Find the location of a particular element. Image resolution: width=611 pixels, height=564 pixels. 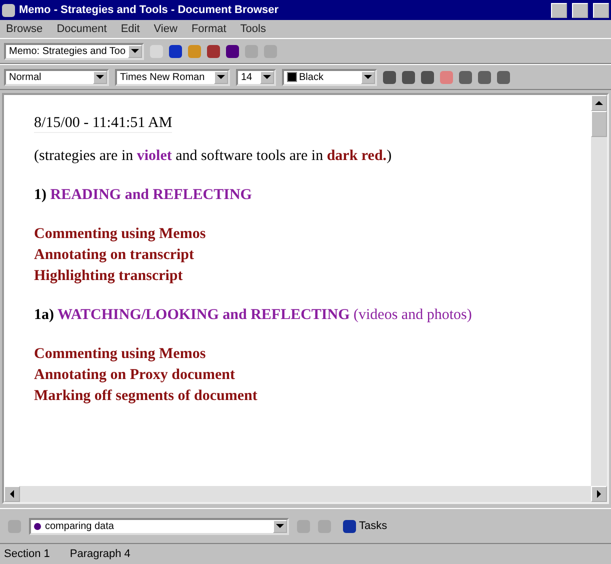

menu-item: Edit is located at coordinates (130, 29).